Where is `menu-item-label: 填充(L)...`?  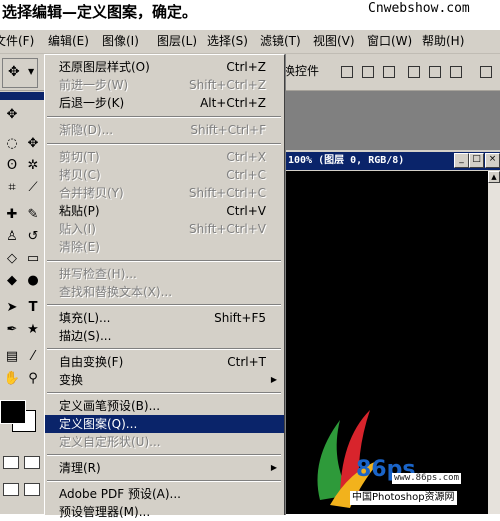 menu-item-label: 填充(L)... is located at coordinates (85, 318).